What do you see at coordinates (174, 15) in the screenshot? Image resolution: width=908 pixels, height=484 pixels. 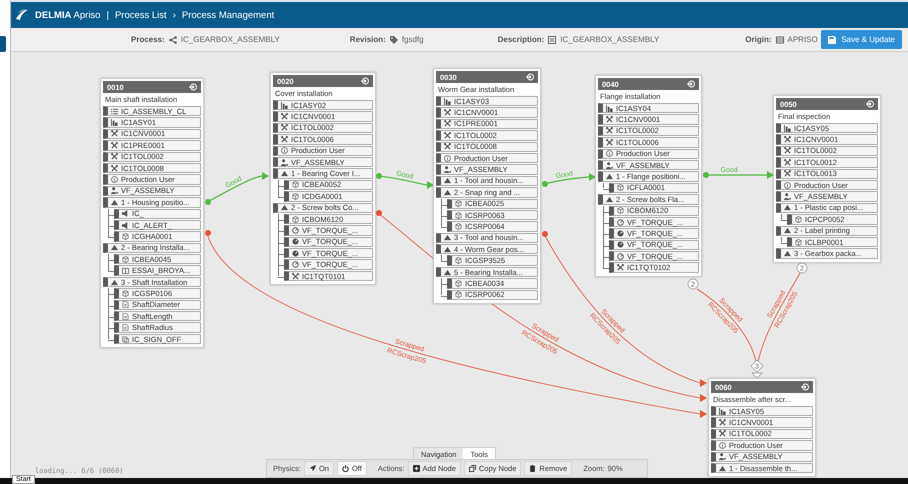 I see `breadcrumb: ›` at bounding box center [174, 15].